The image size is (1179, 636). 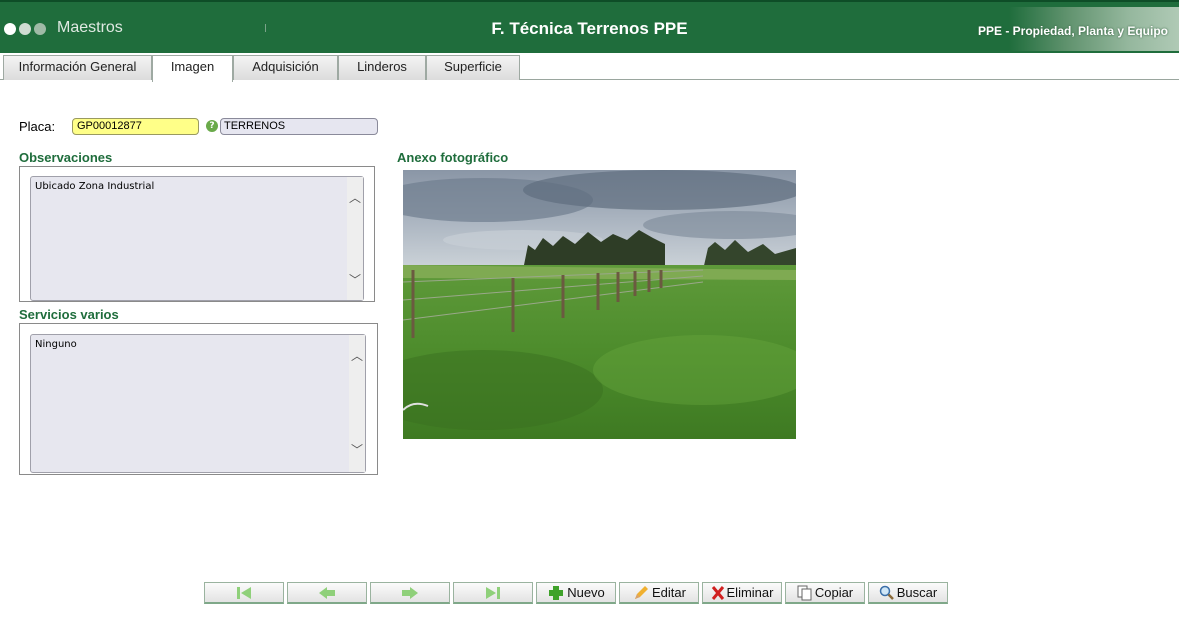 I want to click on search-icon, so click(x=886, y=592).